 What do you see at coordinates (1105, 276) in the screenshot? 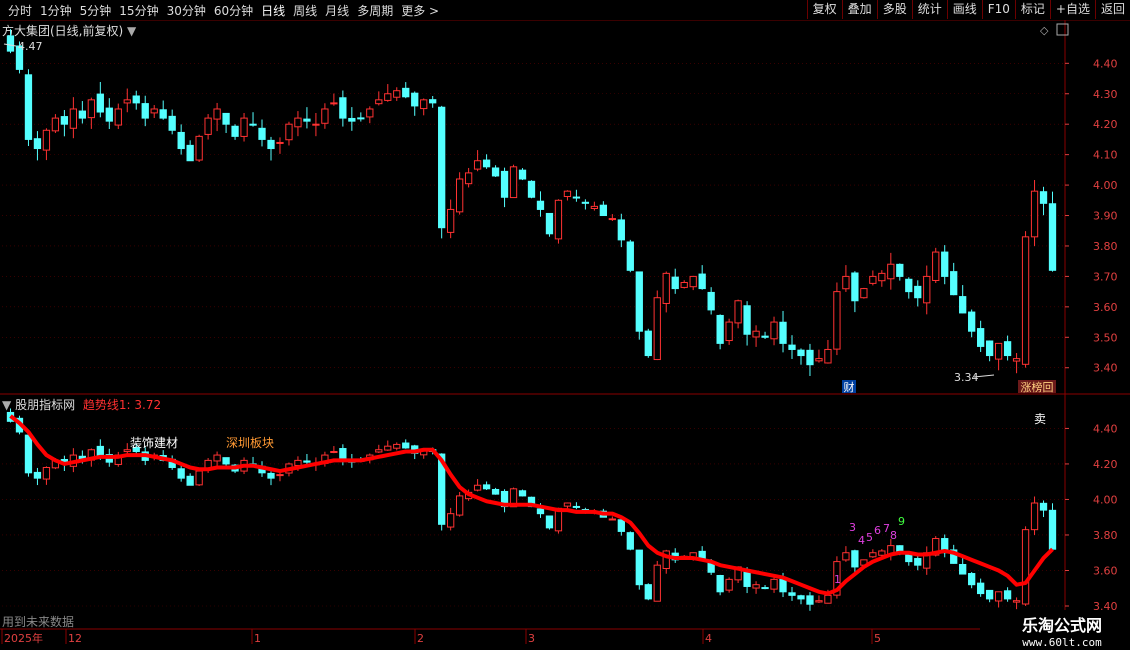
I see `main-y-tick-7: 3.70` at bounding box center [1105, 276].